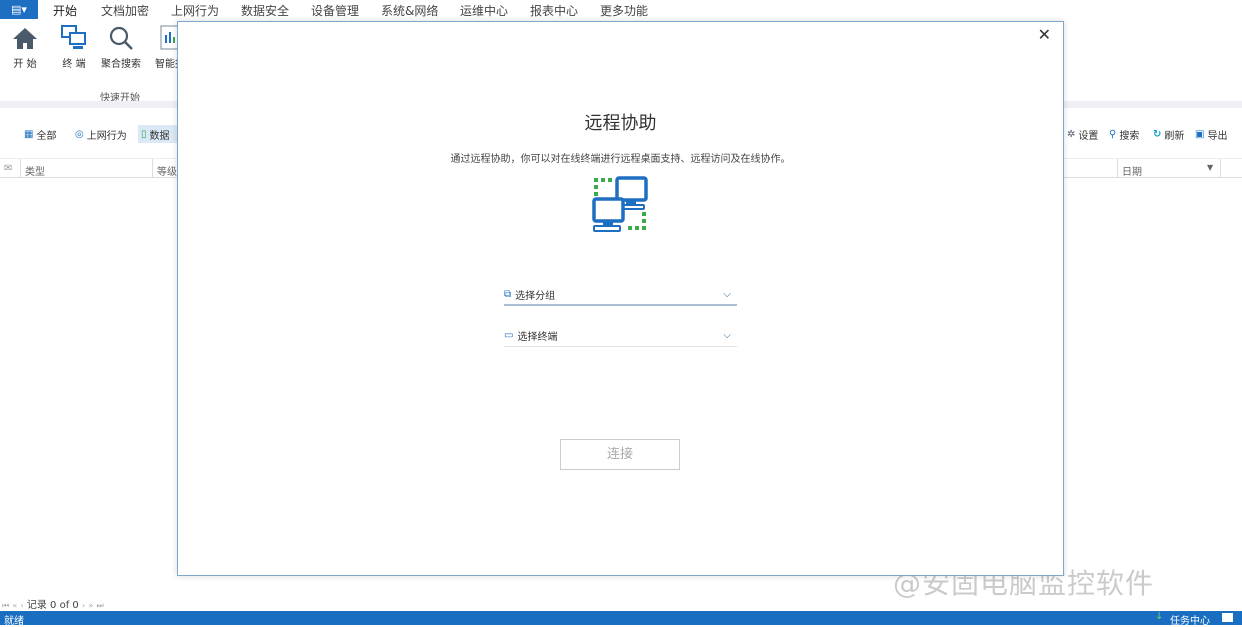  What do you see at coordinates (484, 10) in the screenshot?
I see `tab-ops-center: 运维中心` at bounding box center [484, 10].